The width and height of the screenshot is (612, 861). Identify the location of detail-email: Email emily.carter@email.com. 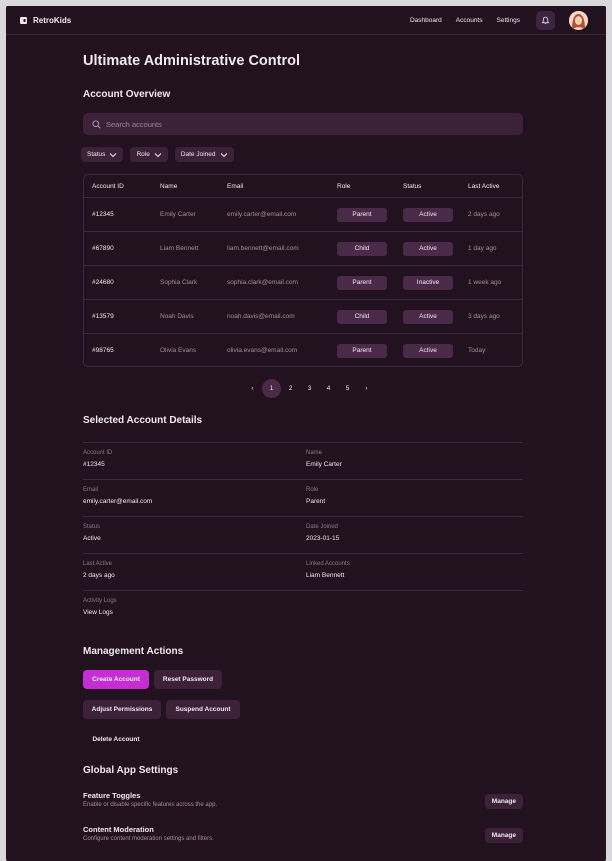
(117, 496).